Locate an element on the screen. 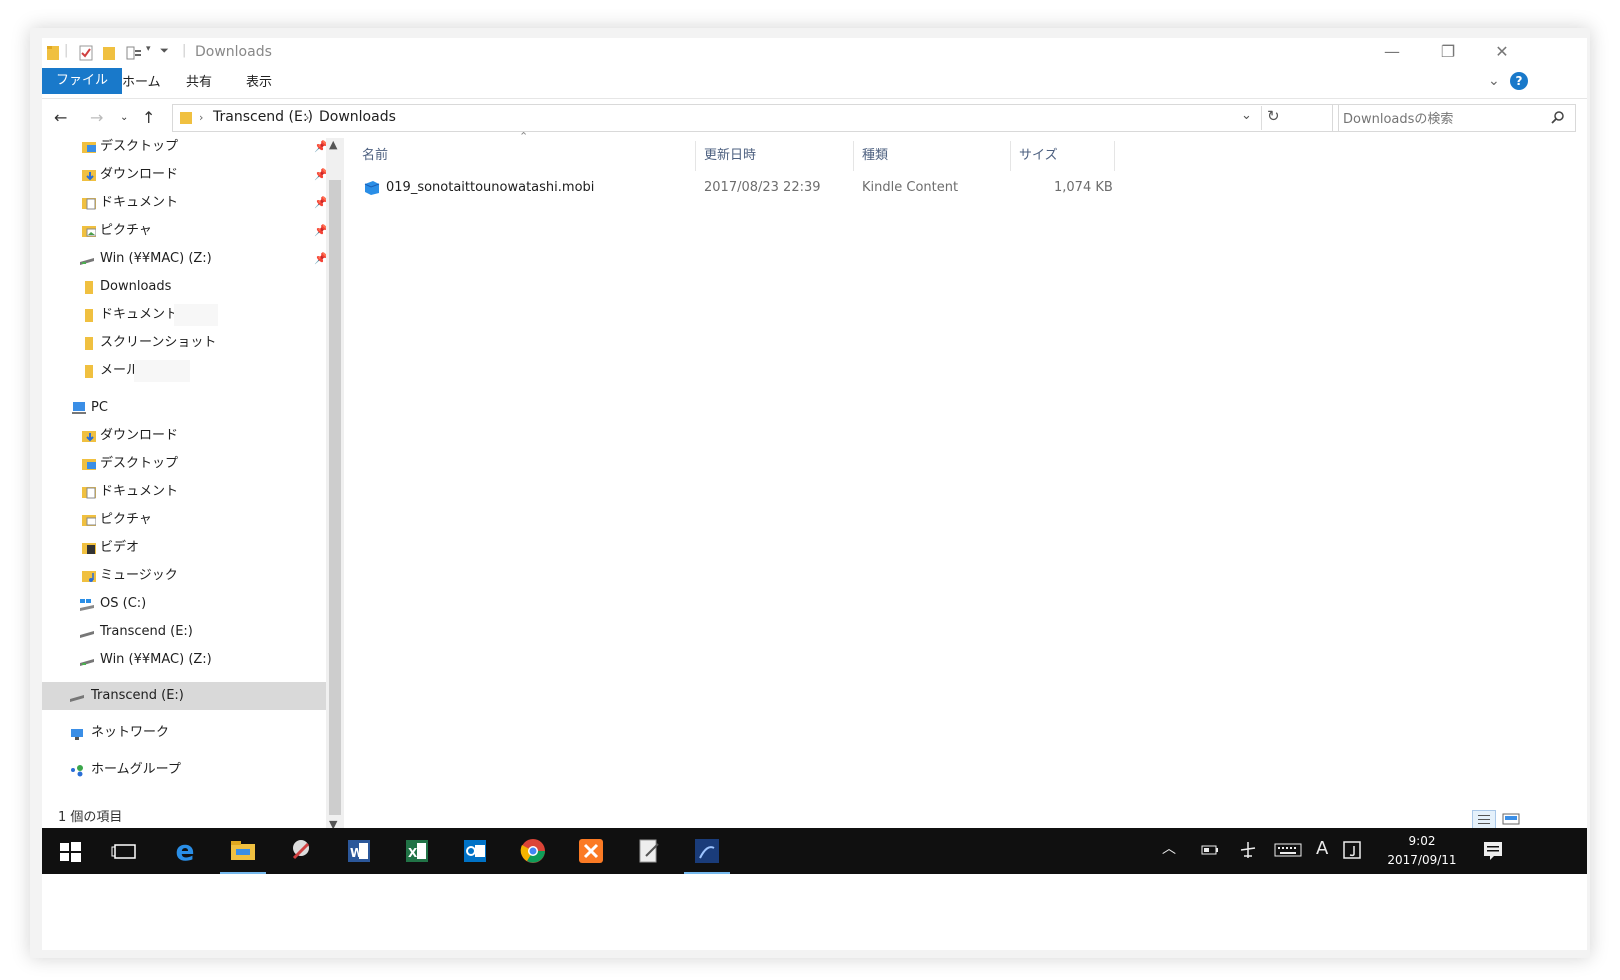  up-arrow-icon: ↑ is located at coordinates (148, 117).